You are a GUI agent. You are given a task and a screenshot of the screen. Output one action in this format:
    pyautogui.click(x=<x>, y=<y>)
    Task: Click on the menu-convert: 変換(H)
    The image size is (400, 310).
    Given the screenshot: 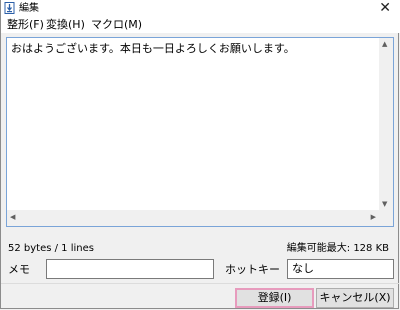 What is the action you would take?
    pyautogui.click(x=65, y=25)
    